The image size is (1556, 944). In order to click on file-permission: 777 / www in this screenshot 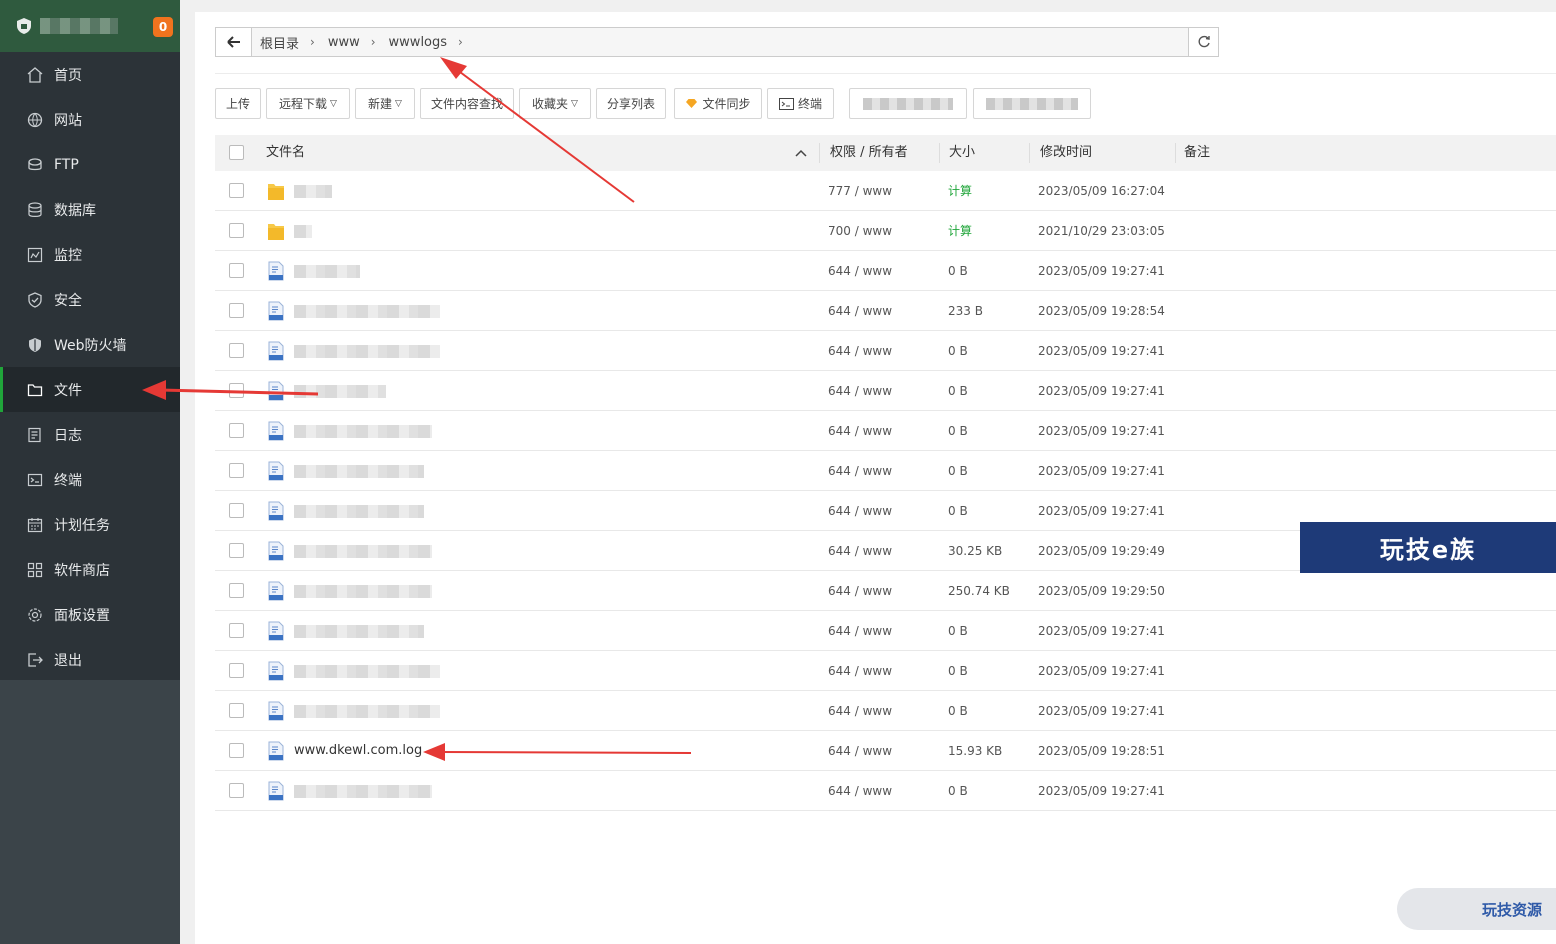, I will do `click(860, 191)`.